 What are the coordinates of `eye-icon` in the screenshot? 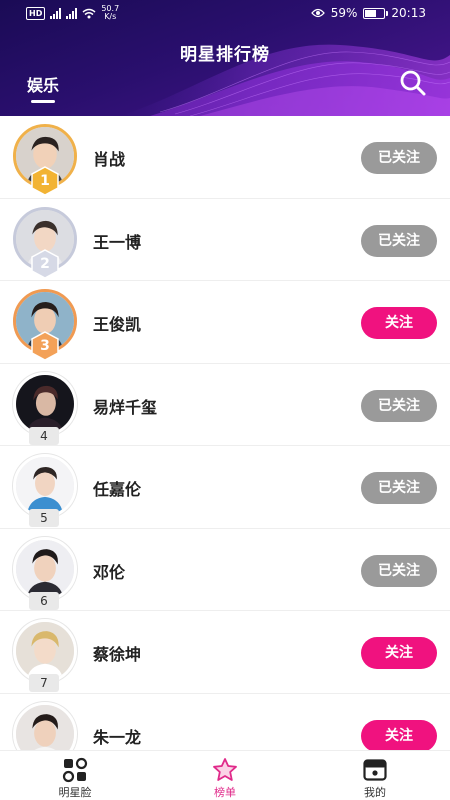 It's located at (317, 13).